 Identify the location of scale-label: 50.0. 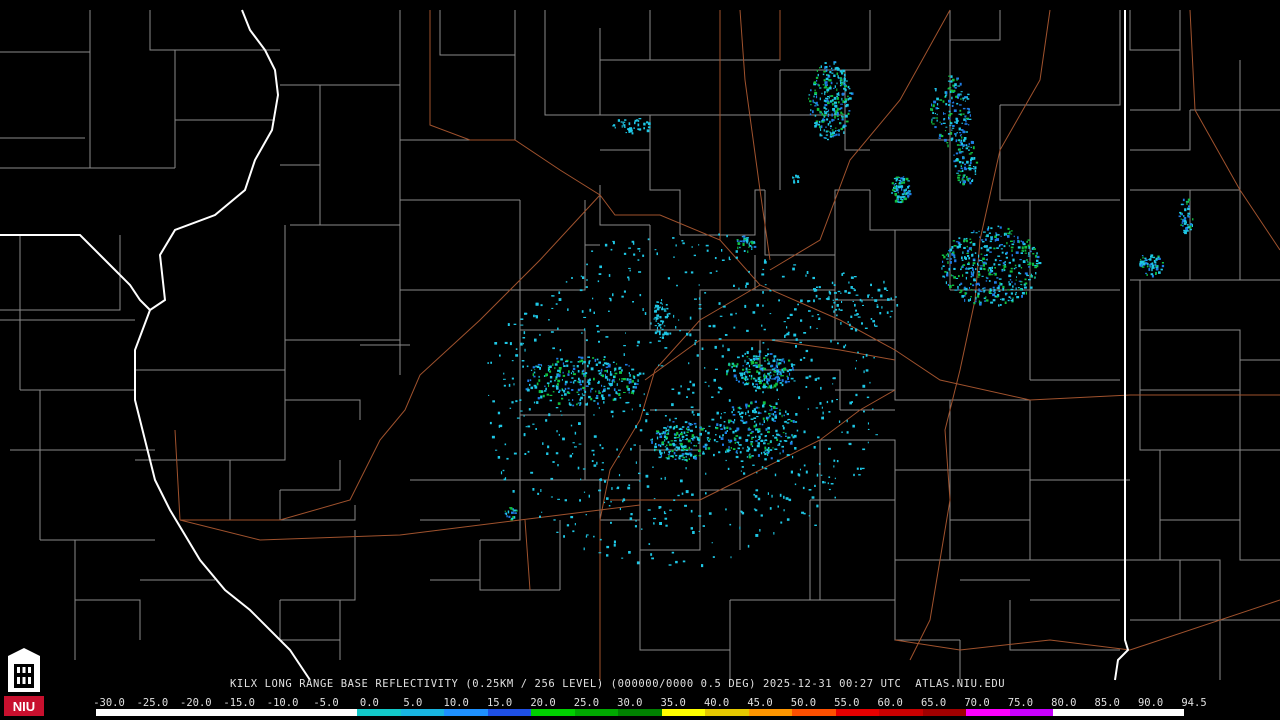
(803, 703).